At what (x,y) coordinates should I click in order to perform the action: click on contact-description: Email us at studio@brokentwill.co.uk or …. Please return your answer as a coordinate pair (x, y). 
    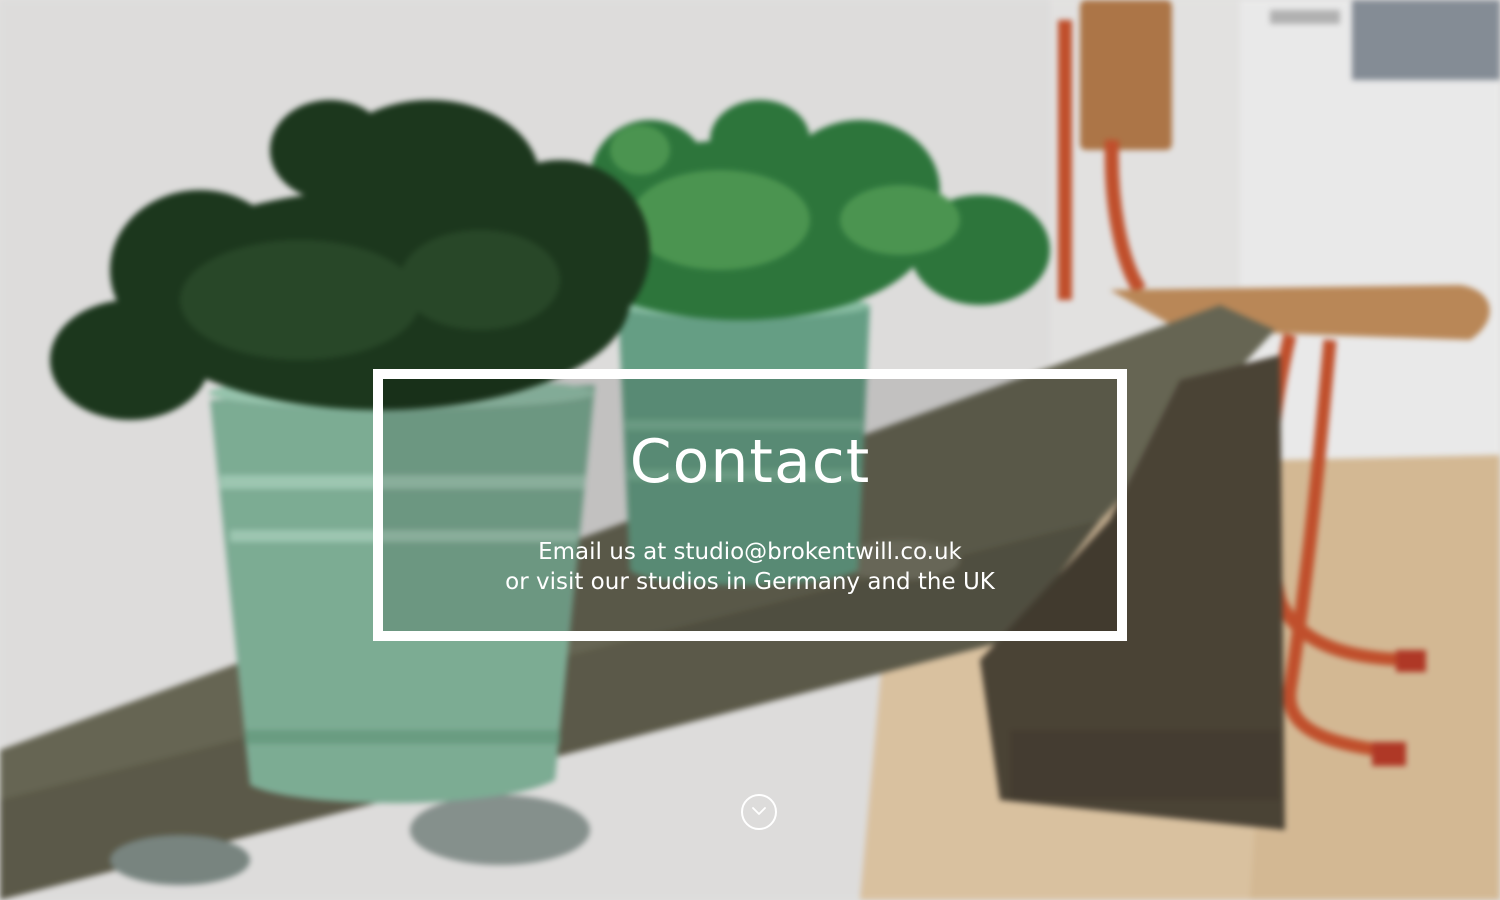
    Looking at the image, I should click on (750, 567).